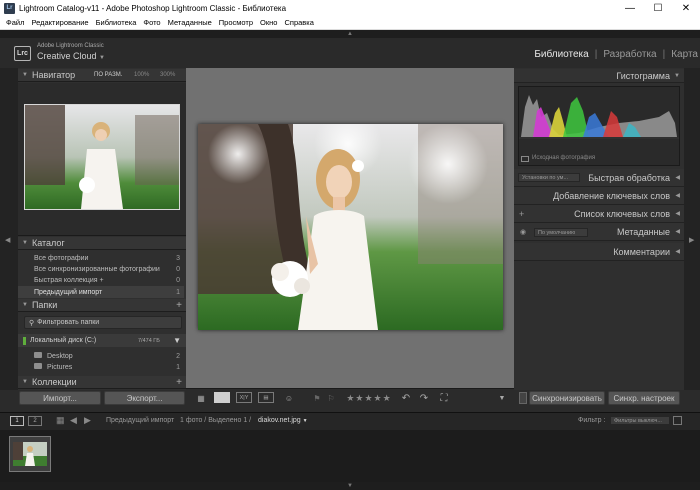  I want to click on navigator-header: ▼ Навигатор ПО РАЗМ. 100% 300%, so click(102, 75).